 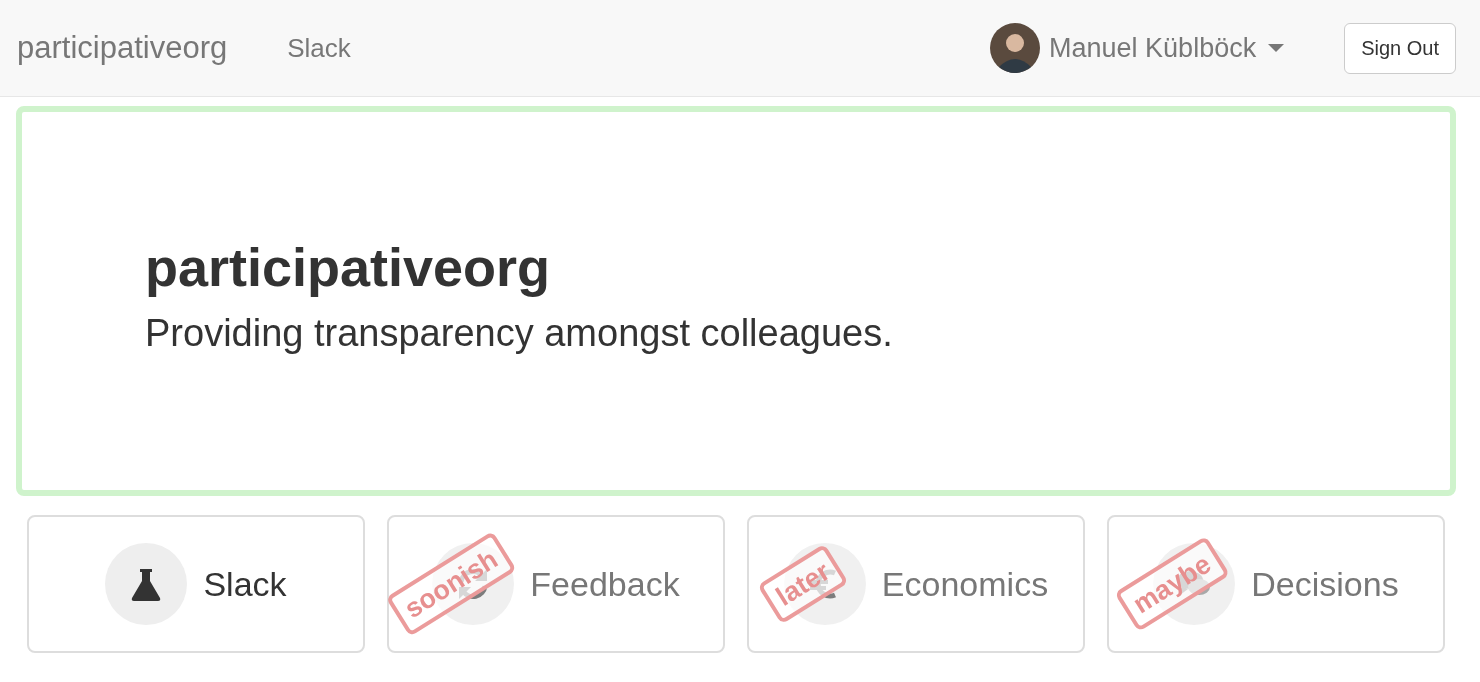 I want to click on module-label: Economics, so click(x=965, y=584).